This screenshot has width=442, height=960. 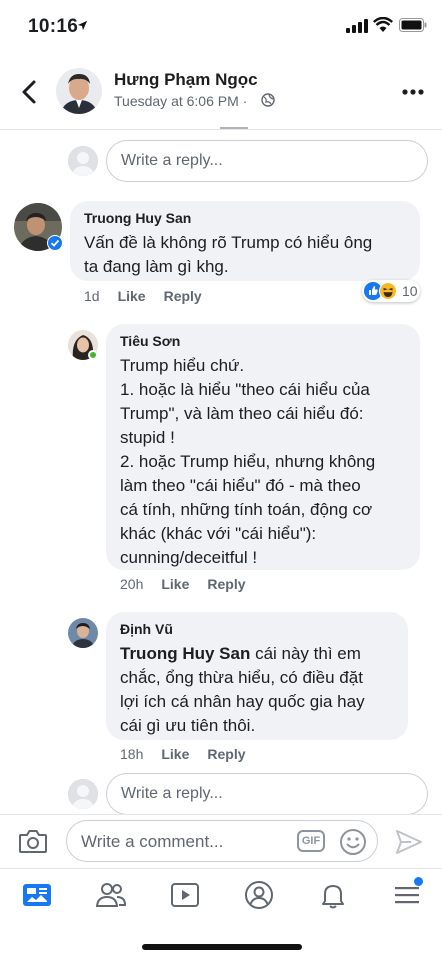 What do you see at coordinates (221, 129) in the screenshot?
I see `header-divider` at bounding box center [221, 129].